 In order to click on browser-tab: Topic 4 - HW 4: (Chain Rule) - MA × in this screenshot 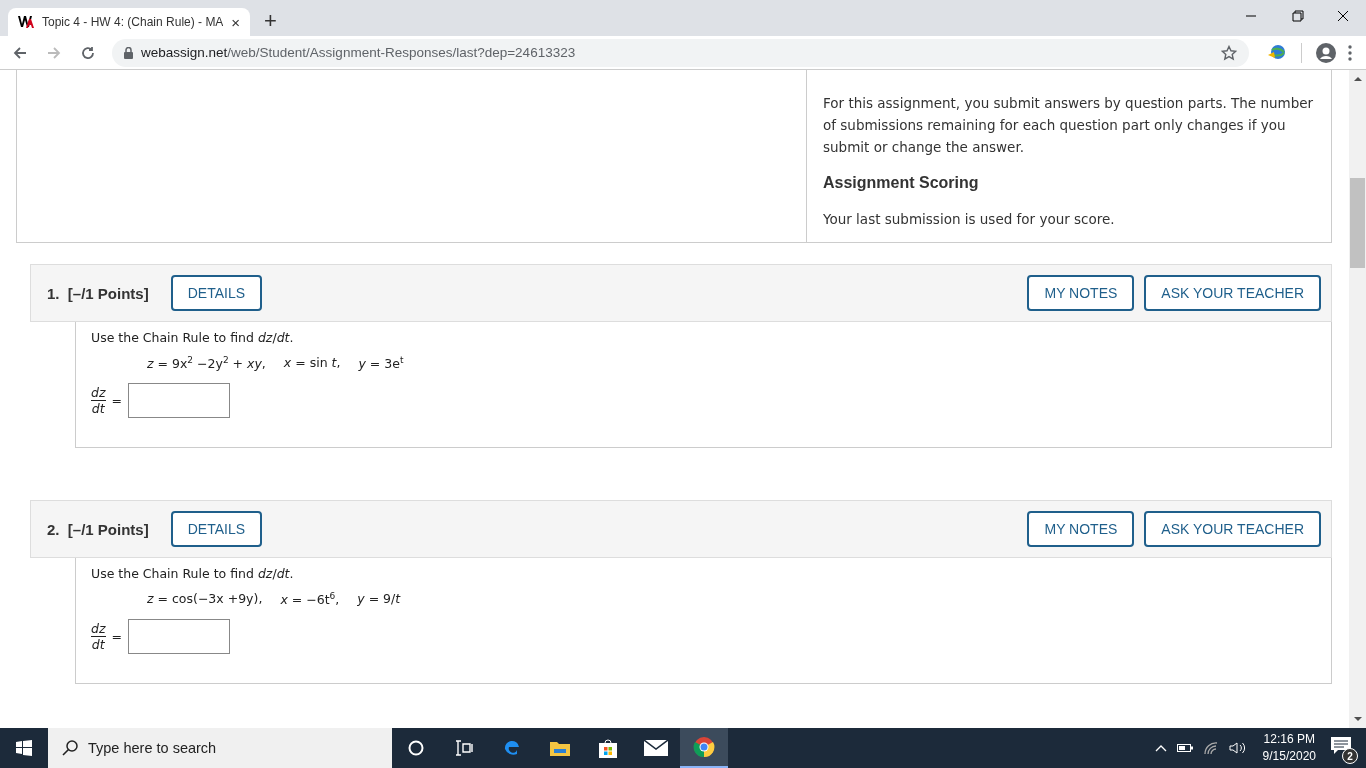, I will do `click(129, 22)`.